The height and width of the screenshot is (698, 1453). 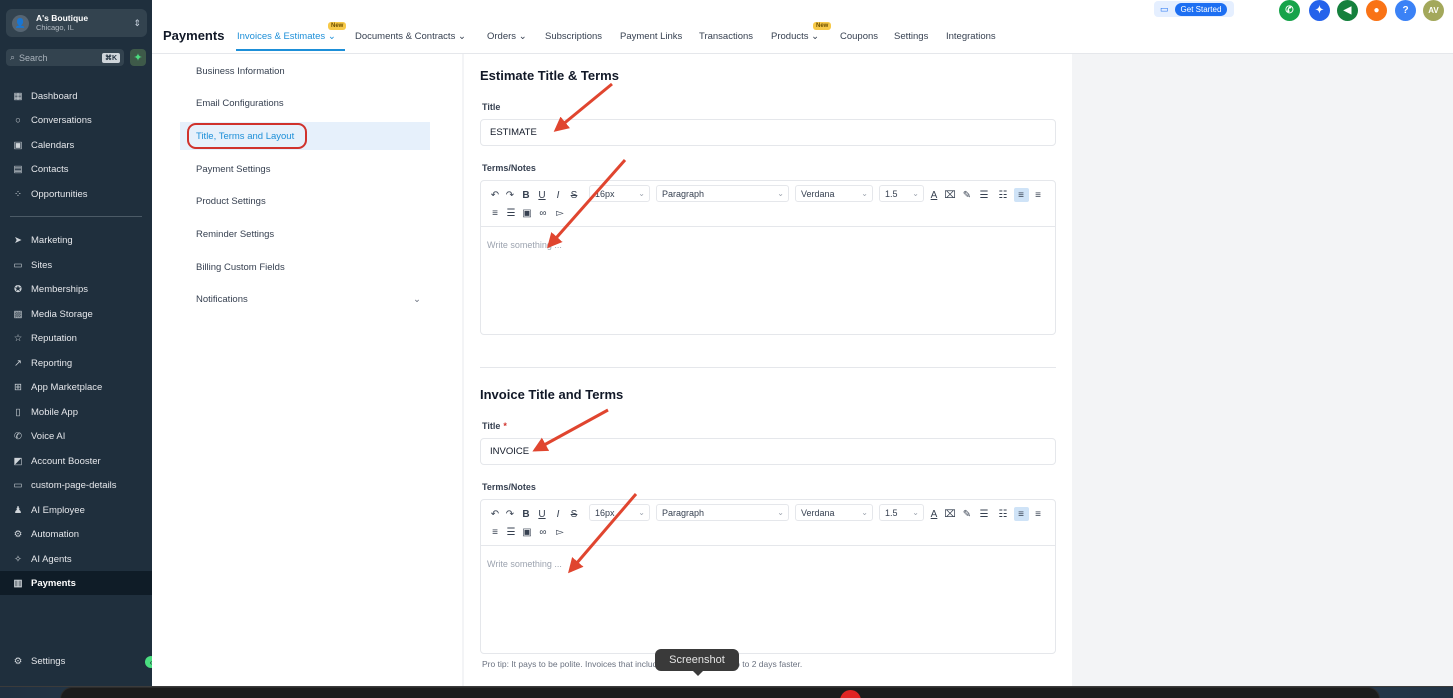 I want to click on menu-reminder-settings: Reminder Settings, so click(x=235, y=234).